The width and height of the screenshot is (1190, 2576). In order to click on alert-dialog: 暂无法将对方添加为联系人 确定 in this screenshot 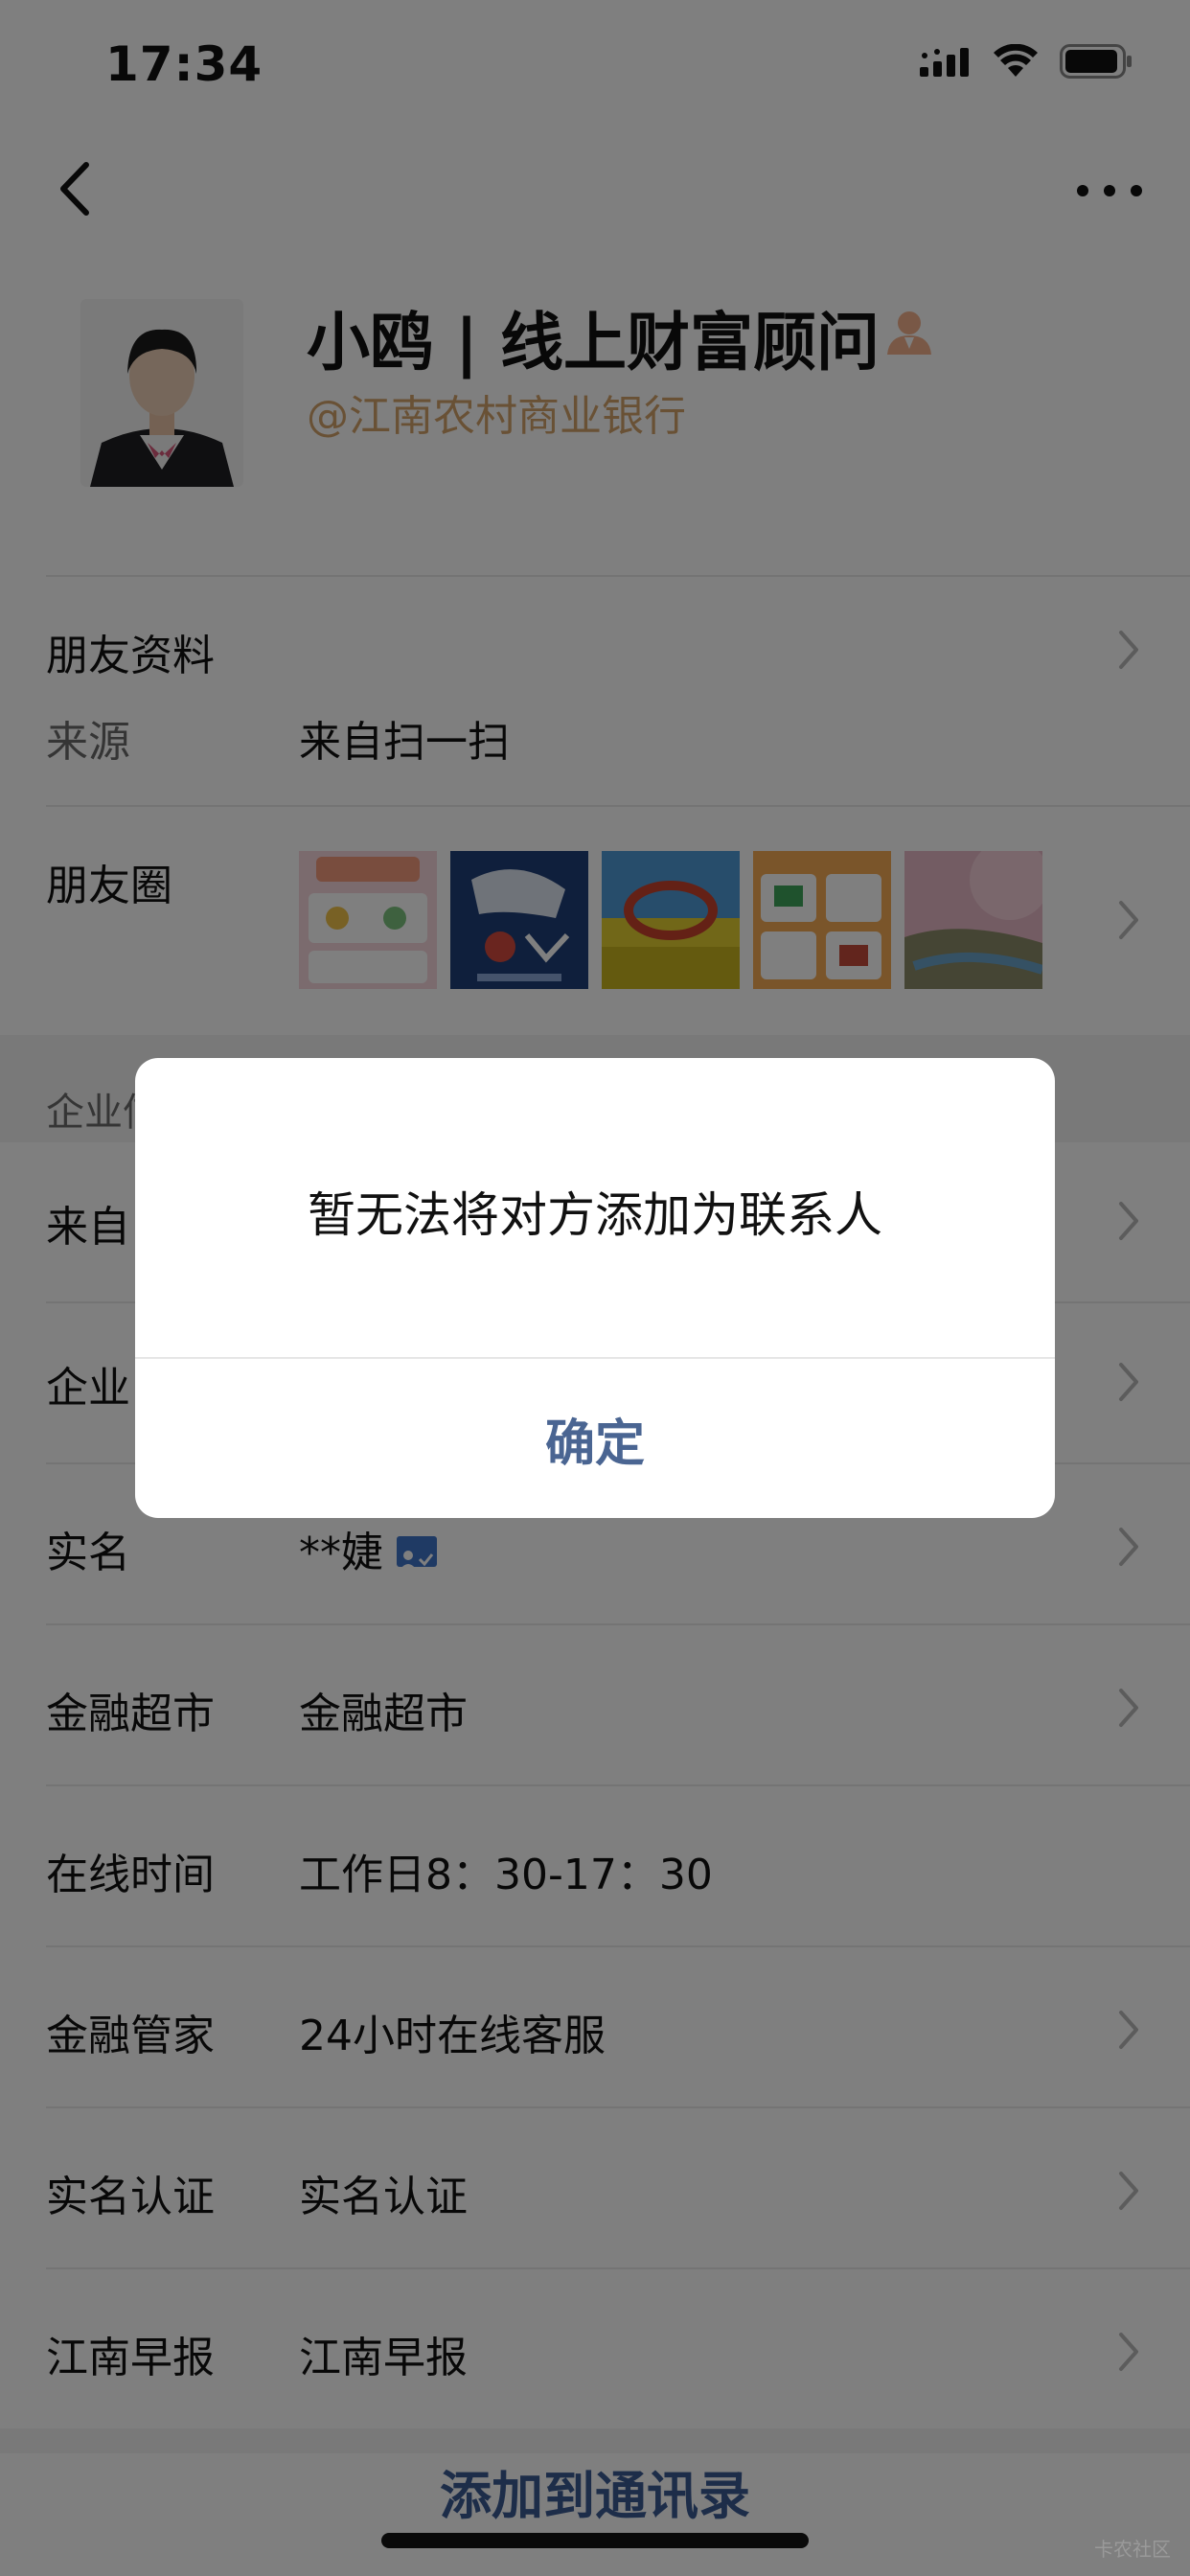, I will do `click(595, 1288)`.